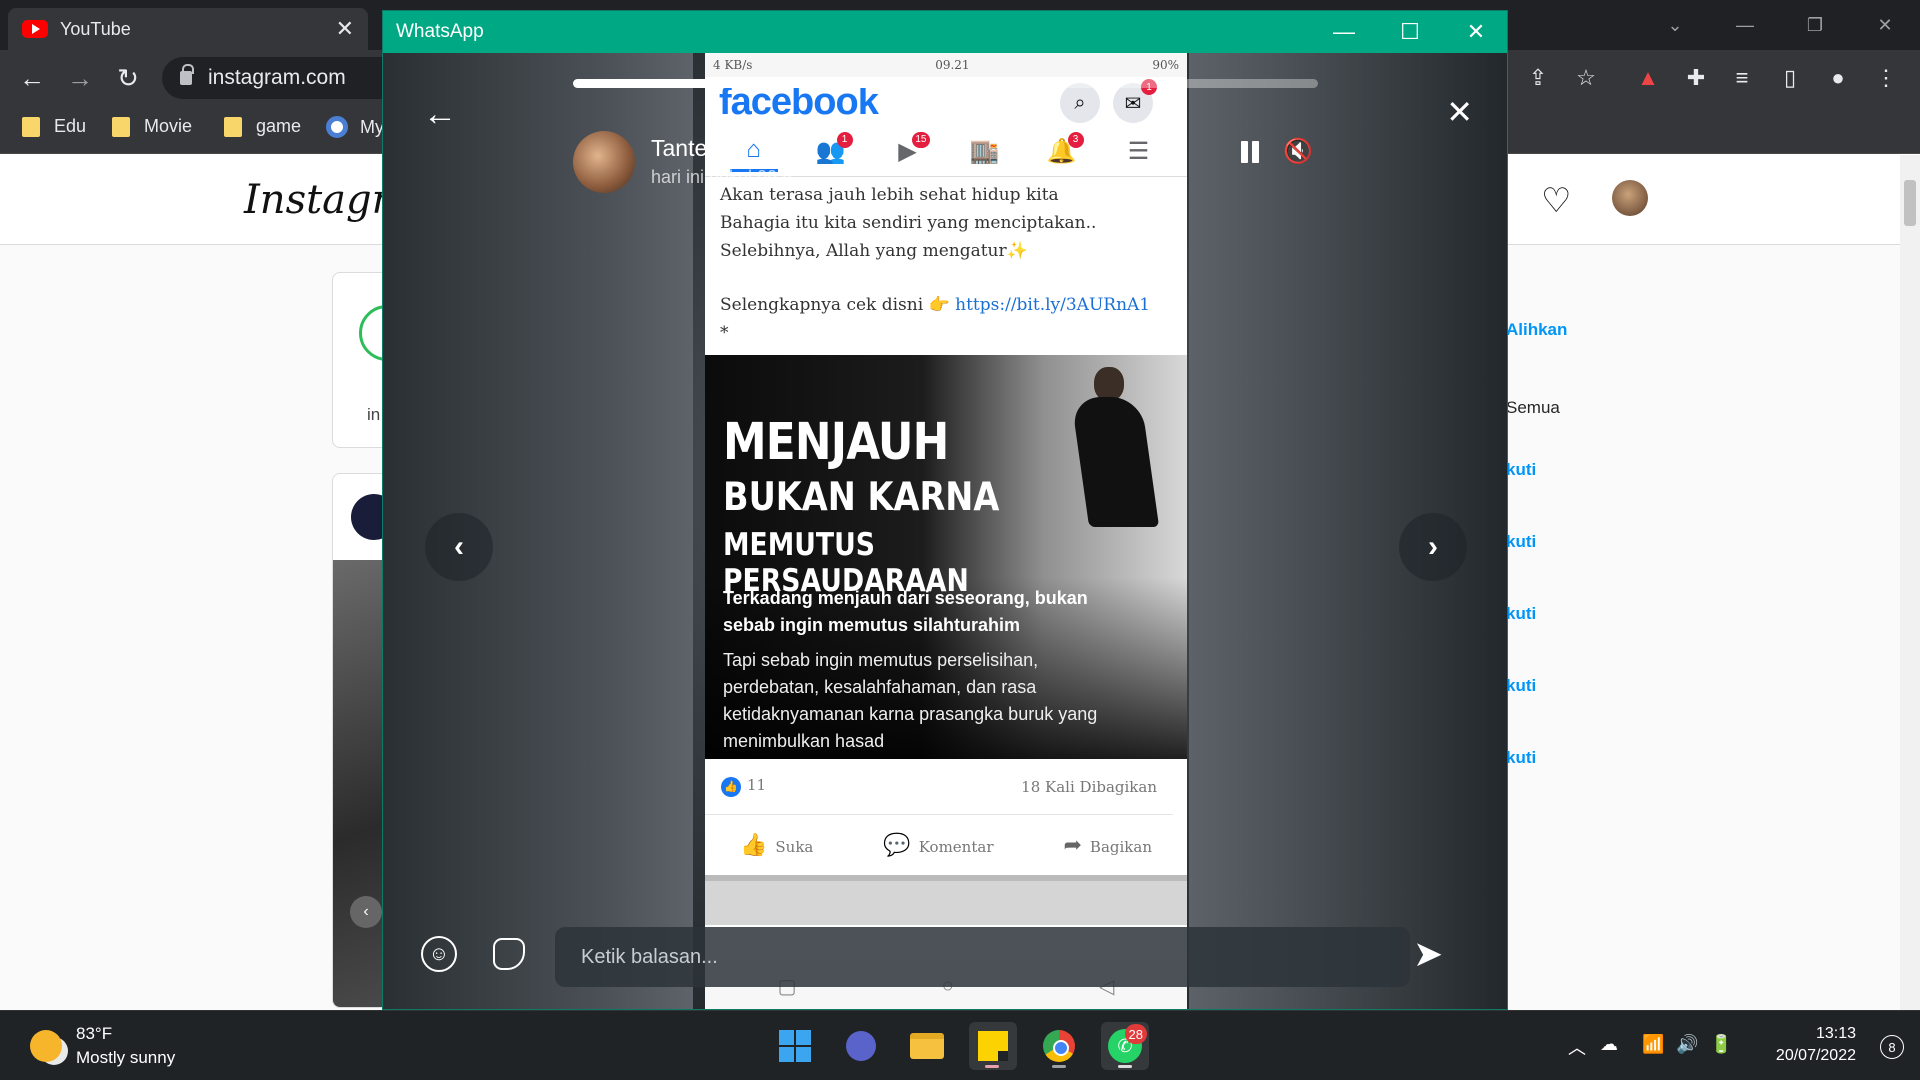 This screenshot has width=1920, height=1080. What do you see at coordinates (1653, 1044) in the screenshot?
I see `wifi-icon: 📶` at bounding box center [1653, 1044].